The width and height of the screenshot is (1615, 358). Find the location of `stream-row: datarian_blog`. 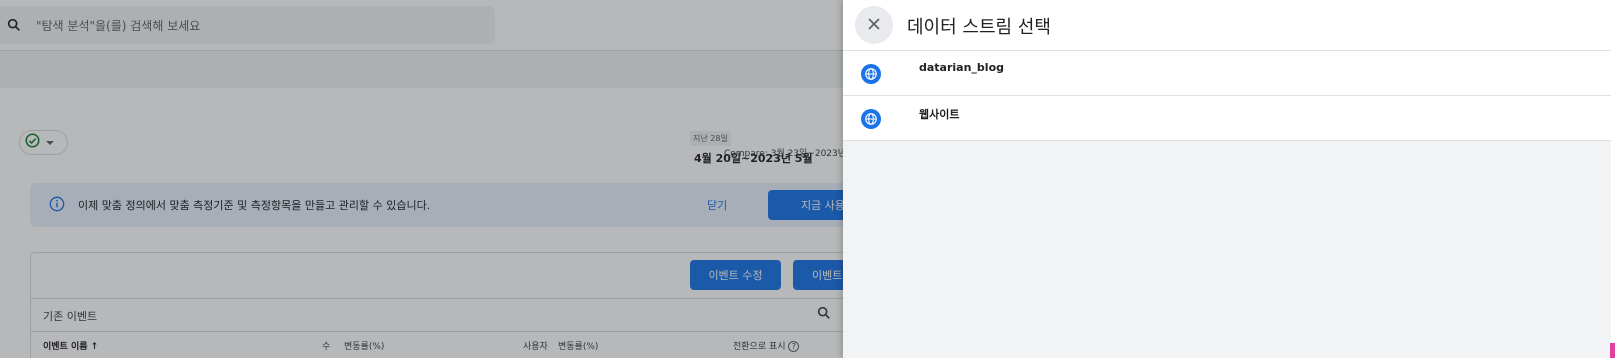

stream-row: datarian_blog is located at coordinates (1229, 73).